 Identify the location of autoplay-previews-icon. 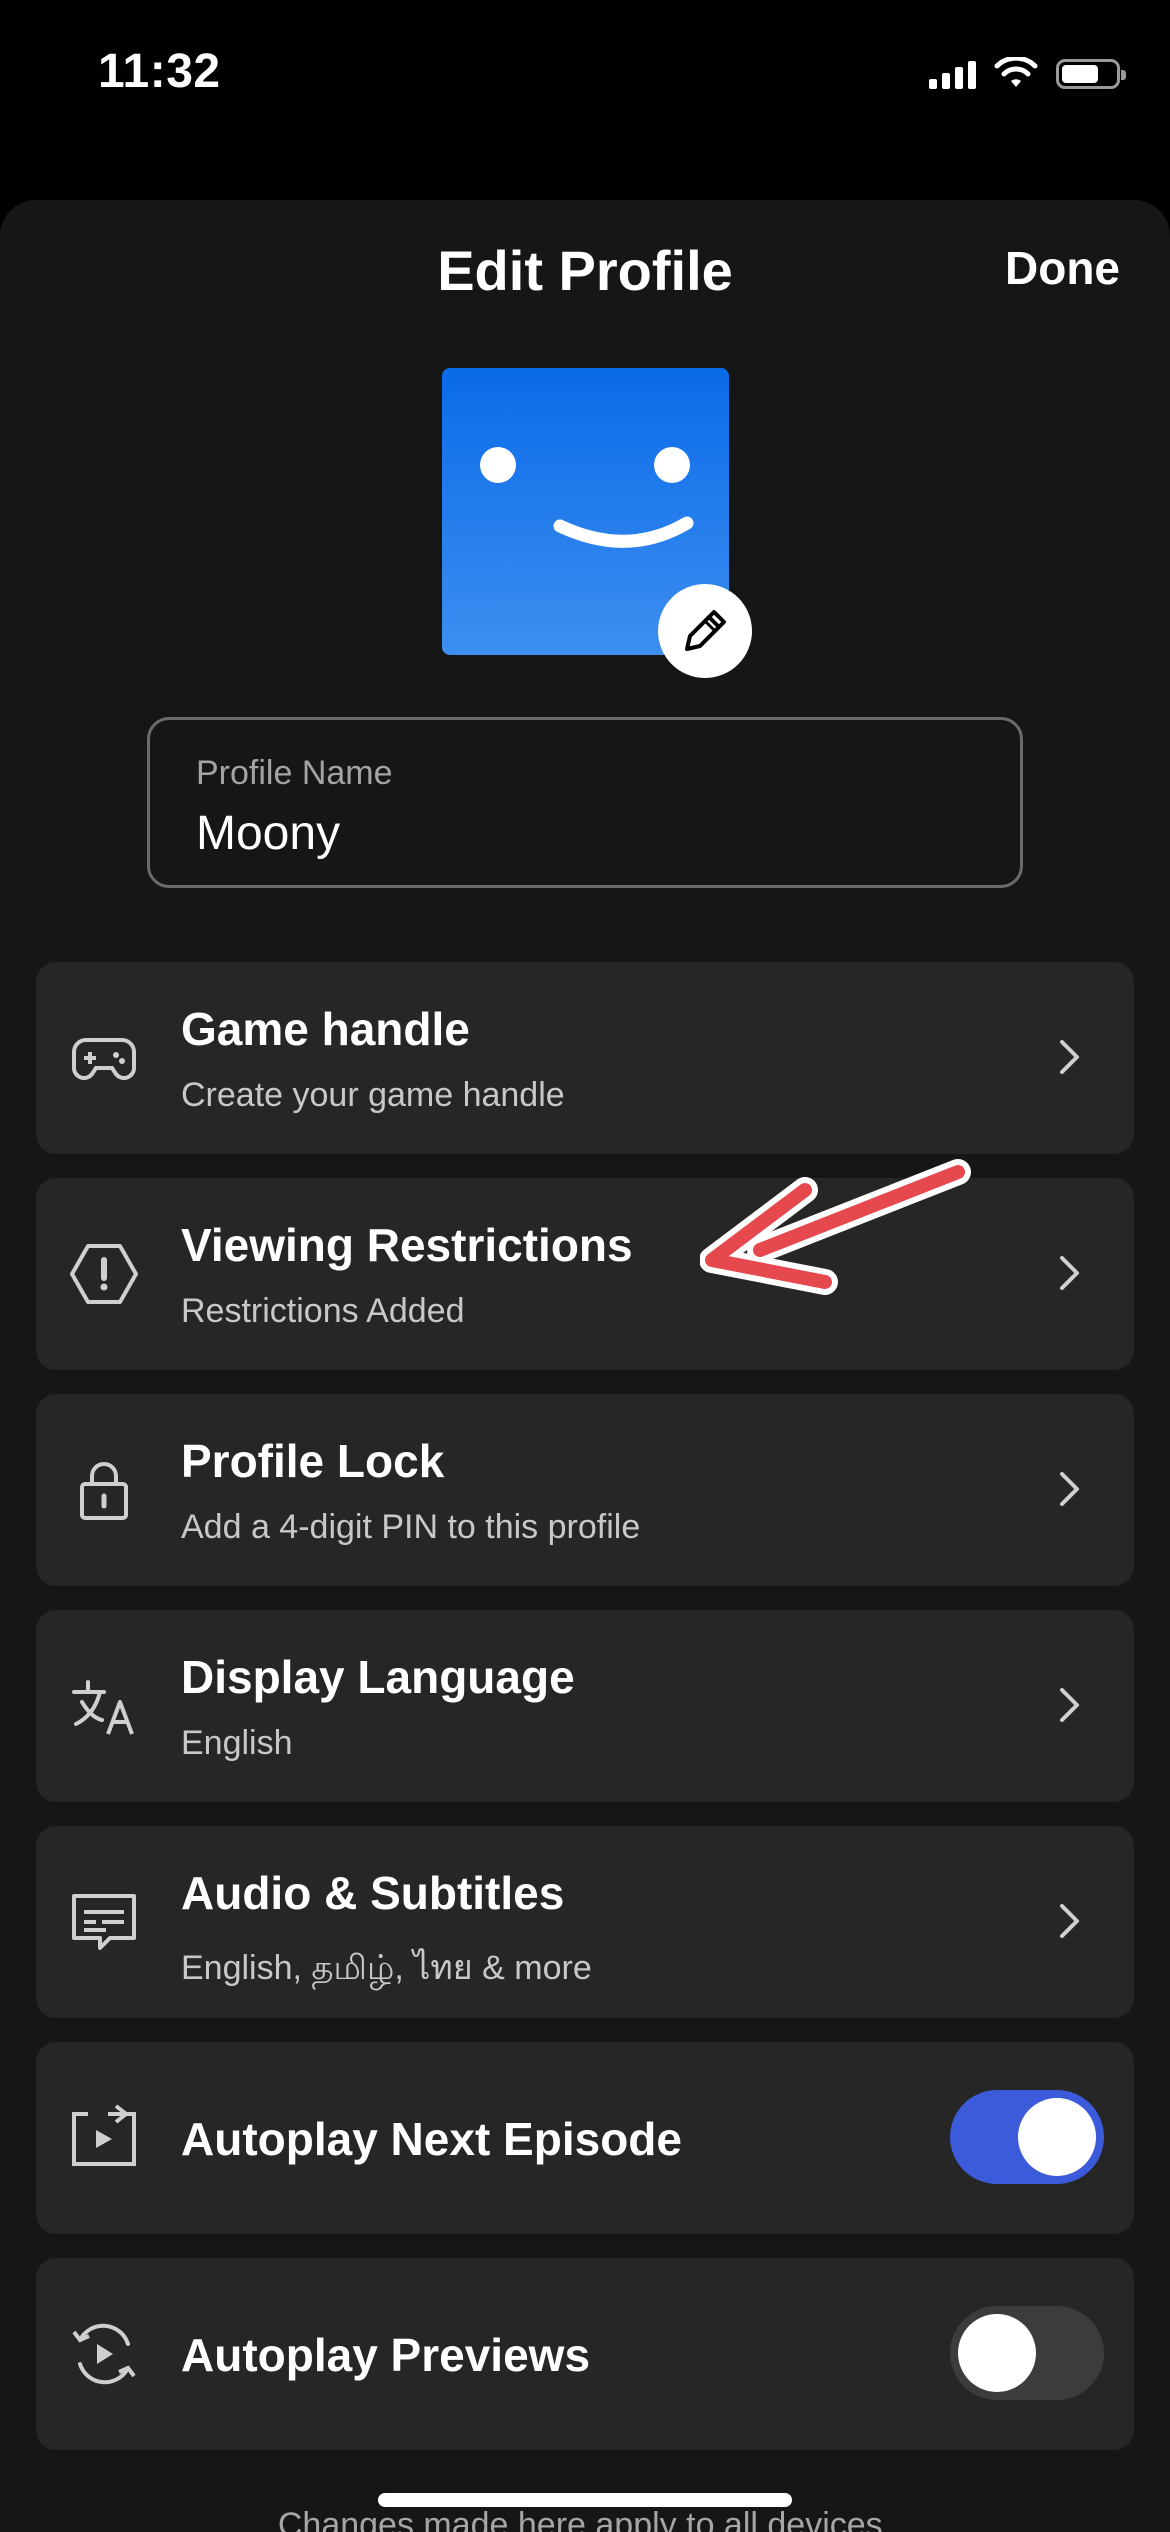
(104, 2354).